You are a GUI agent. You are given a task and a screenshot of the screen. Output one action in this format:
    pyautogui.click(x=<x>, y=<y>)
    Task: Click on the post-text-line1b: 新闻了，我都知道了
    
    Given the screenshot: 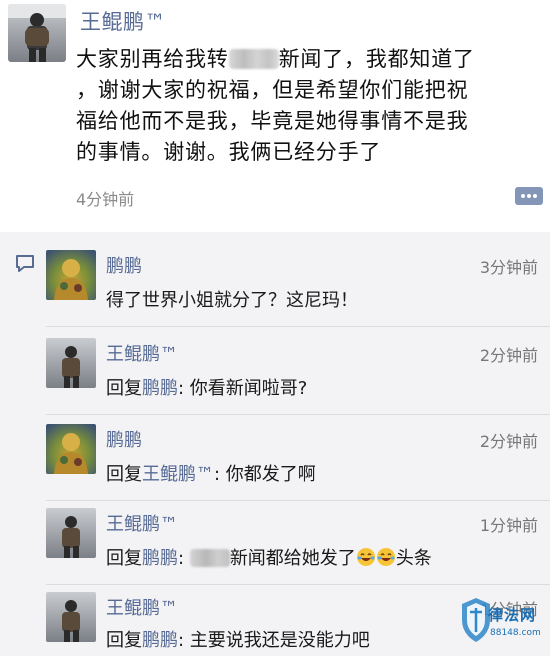 What is the action you would take?
    pyautogui.click(x=376, y=59)
    